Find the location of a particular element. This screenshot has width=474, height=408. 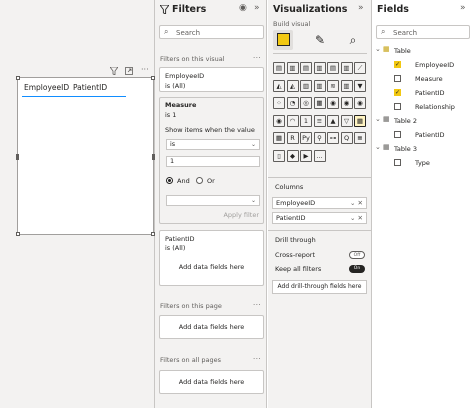

r-visual-icon: R is located at coordinates (292, 138).